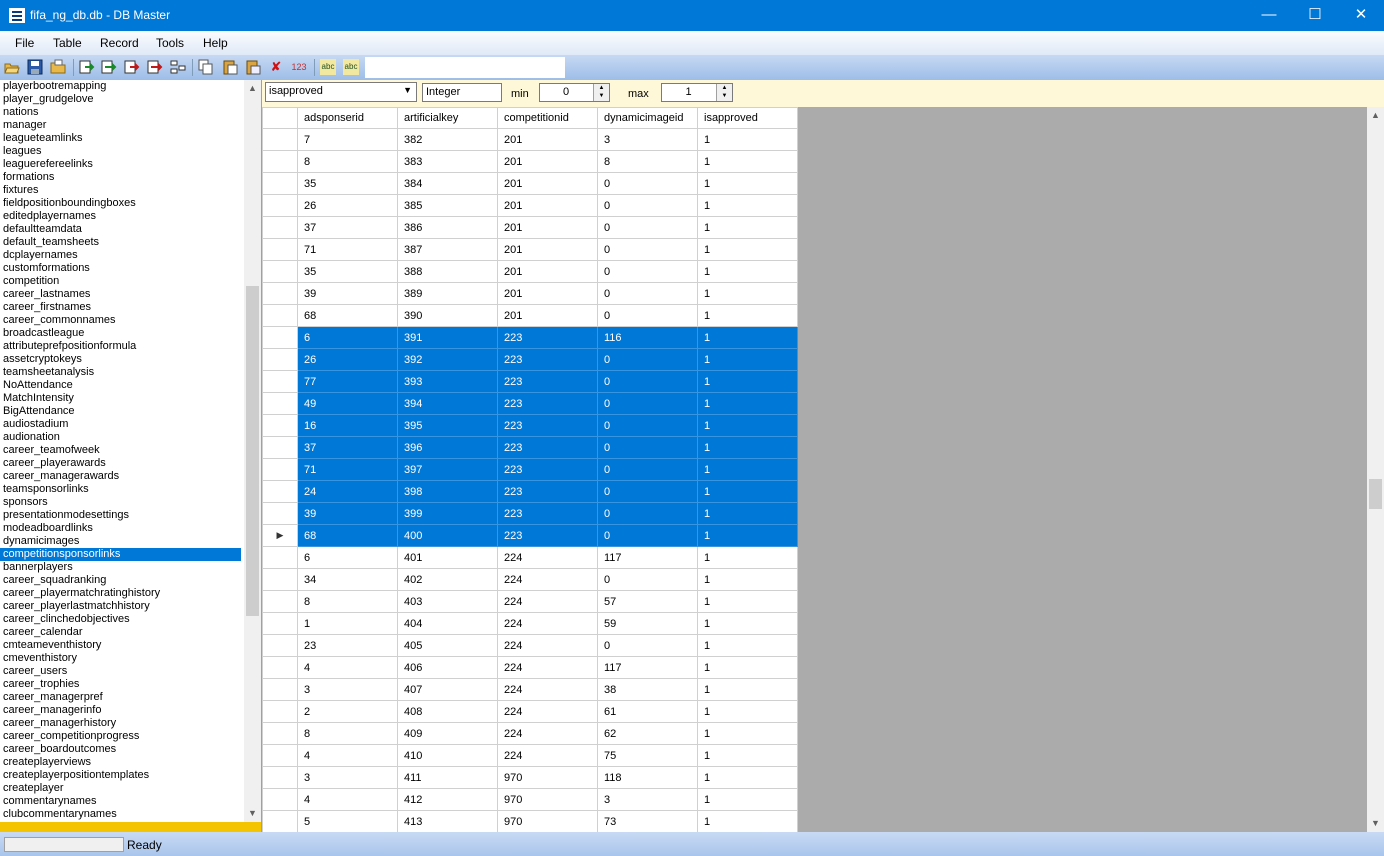 This screenshot has height=856, width=1384. I want to click on delete-icon: ✘, so click(276, 67).